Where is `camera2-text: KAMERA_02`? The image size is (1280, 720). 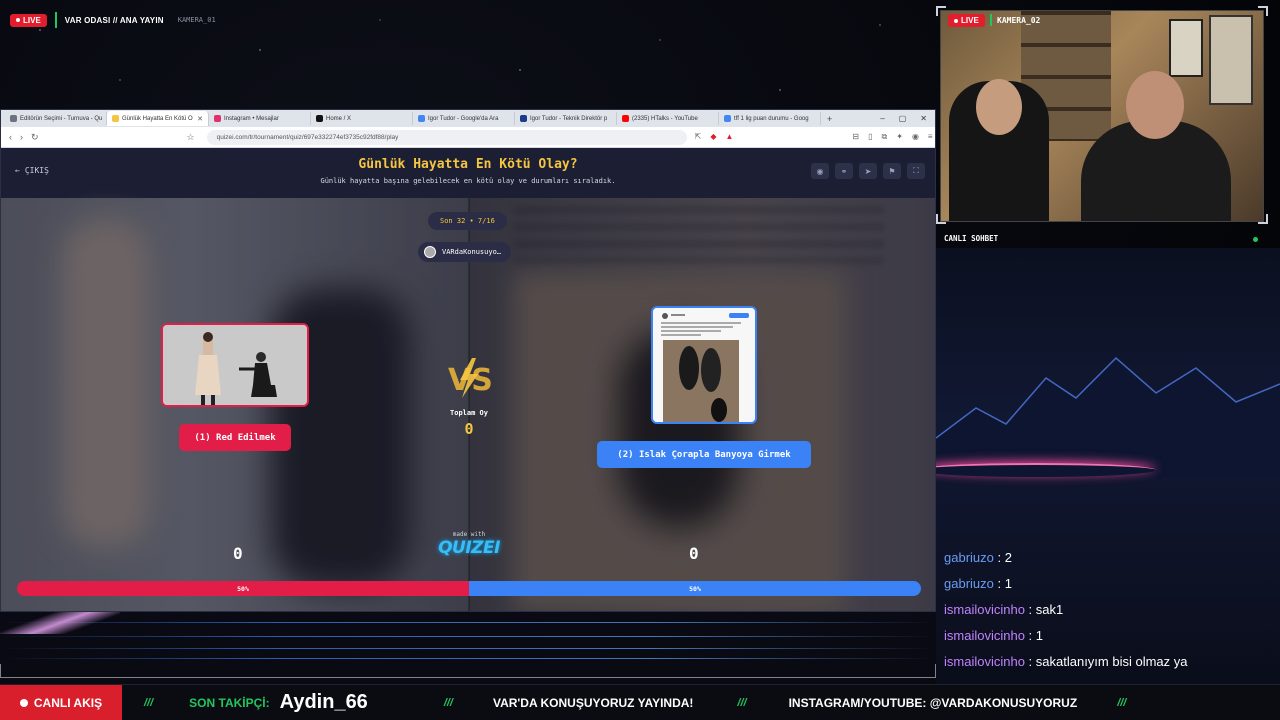
camera2-text: KAMERA_02 is located at coordinates (1019, 20).